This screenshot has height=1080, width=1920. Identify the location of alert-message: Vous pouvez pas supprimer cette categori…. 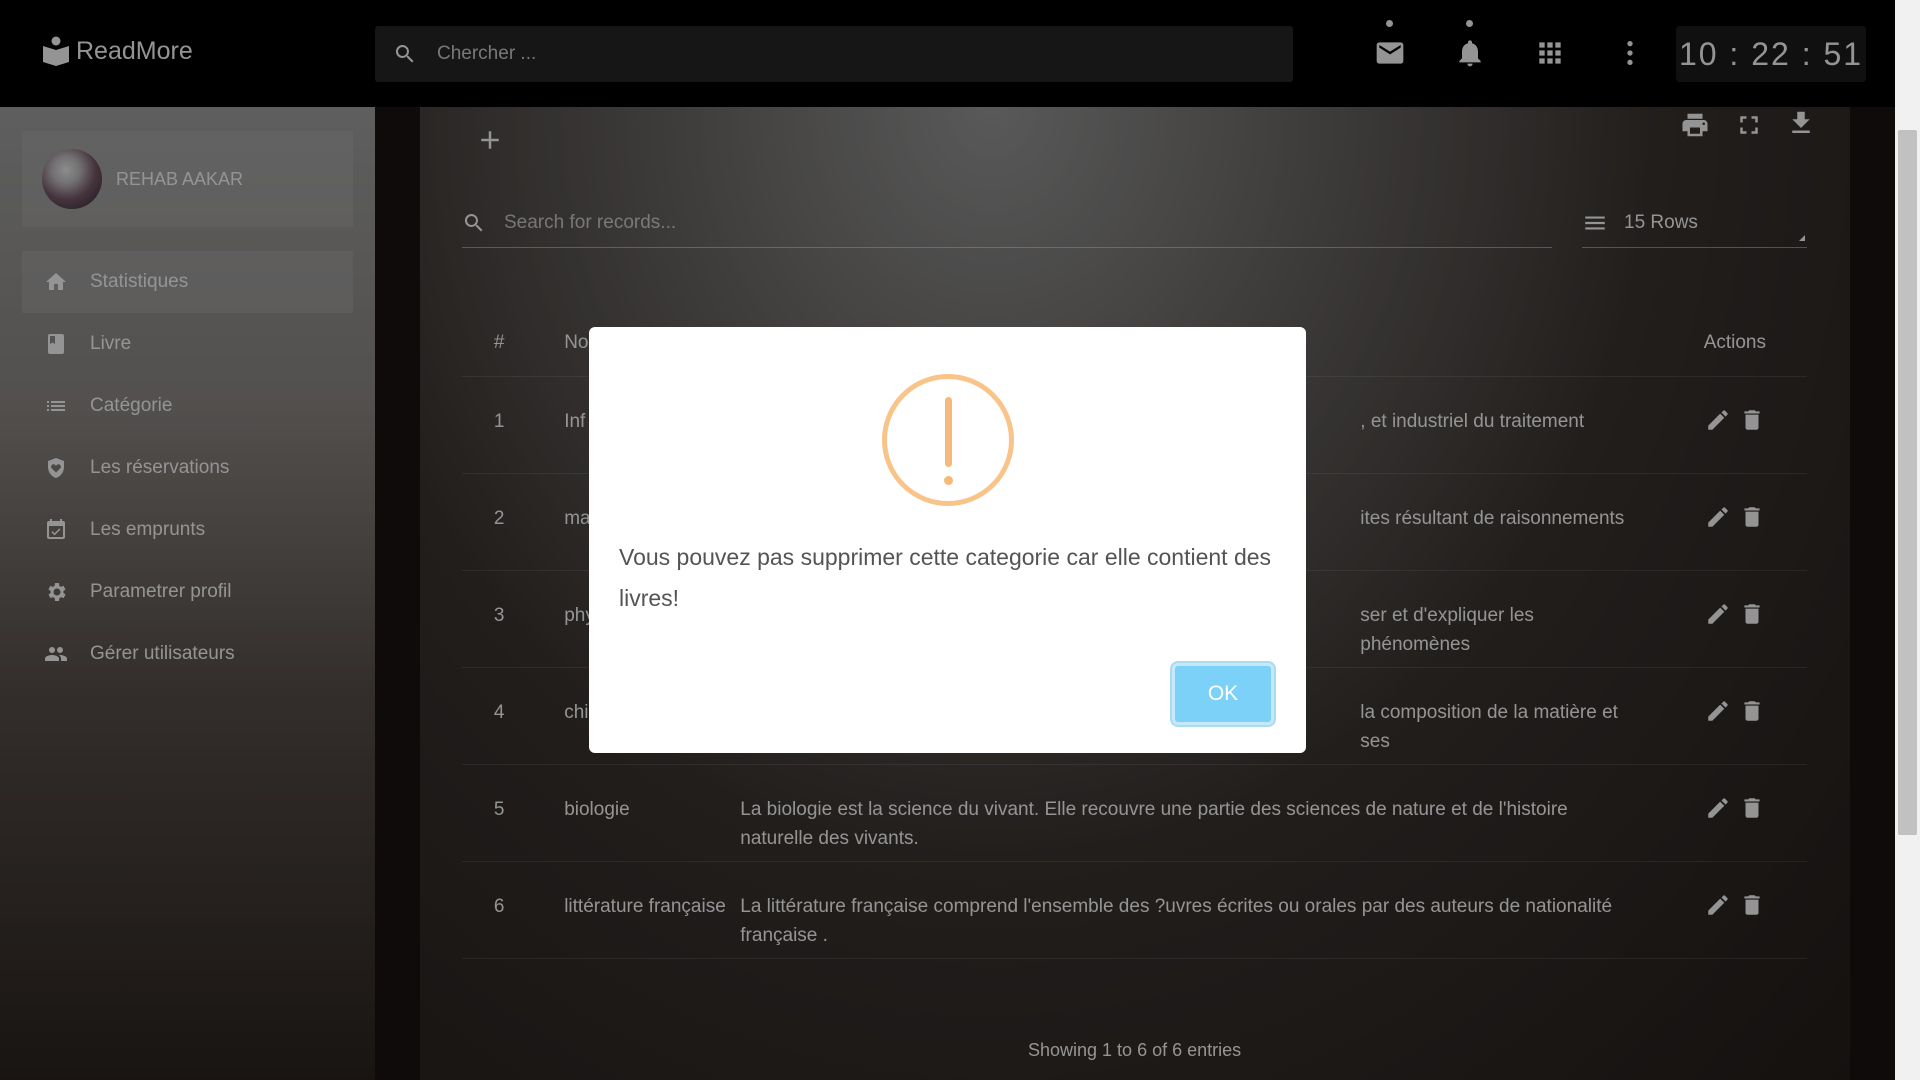
(945, 577).